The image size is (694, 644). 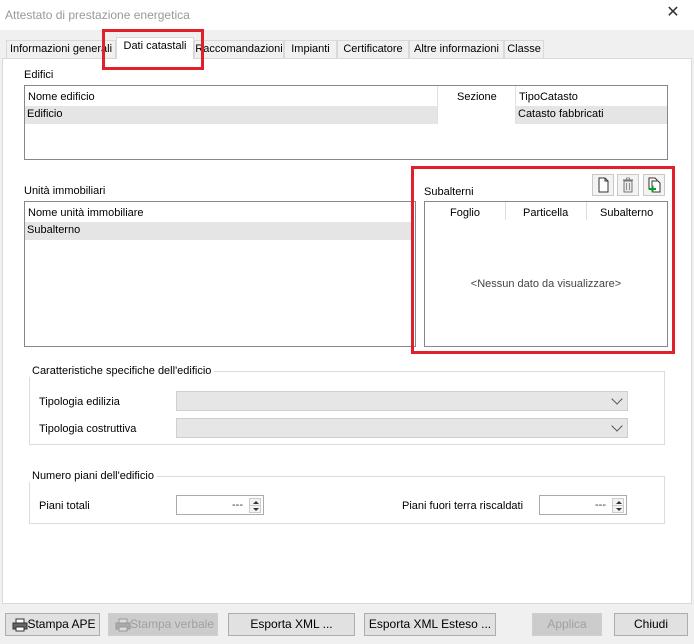 I want to click on unita-immobiliari-label: Unità immobiliari, so click(x=65, y=191).